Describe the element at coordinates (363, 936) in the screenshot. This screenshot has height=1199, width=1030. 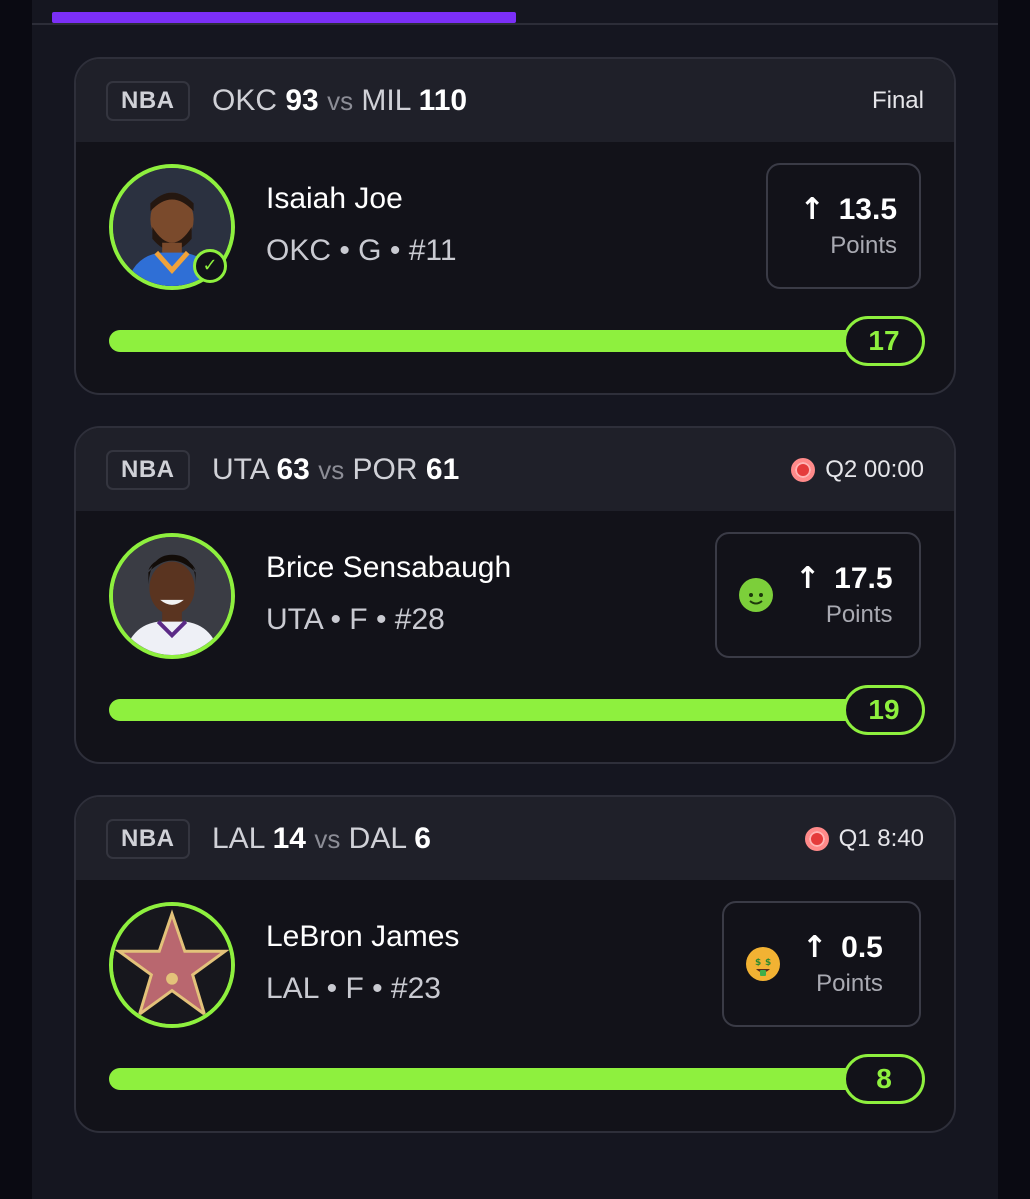
I see `player-name: LeBron James` at that location.